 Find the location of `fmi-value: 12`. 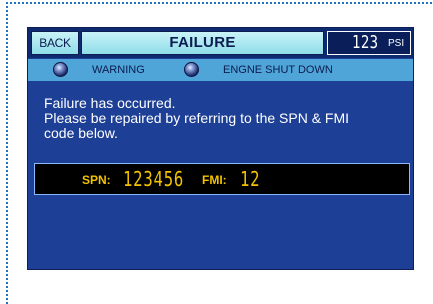

fmi-value: 12 is located at coordinates (250, 179).